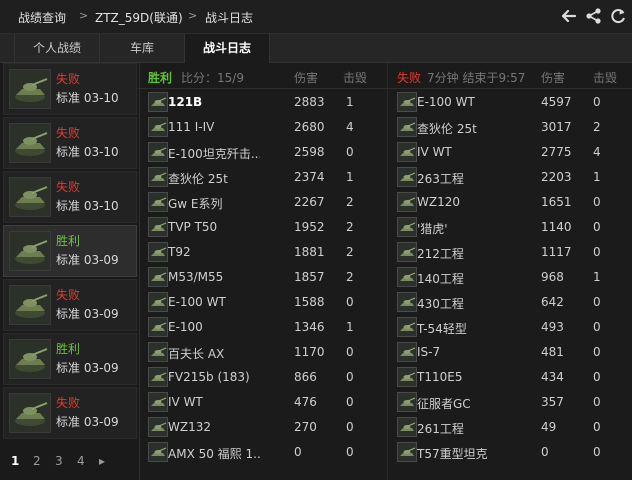 The image size is (632, 480). I want to click on player-row: E-100坦克歼击... 2598 0, so click(262, 152).